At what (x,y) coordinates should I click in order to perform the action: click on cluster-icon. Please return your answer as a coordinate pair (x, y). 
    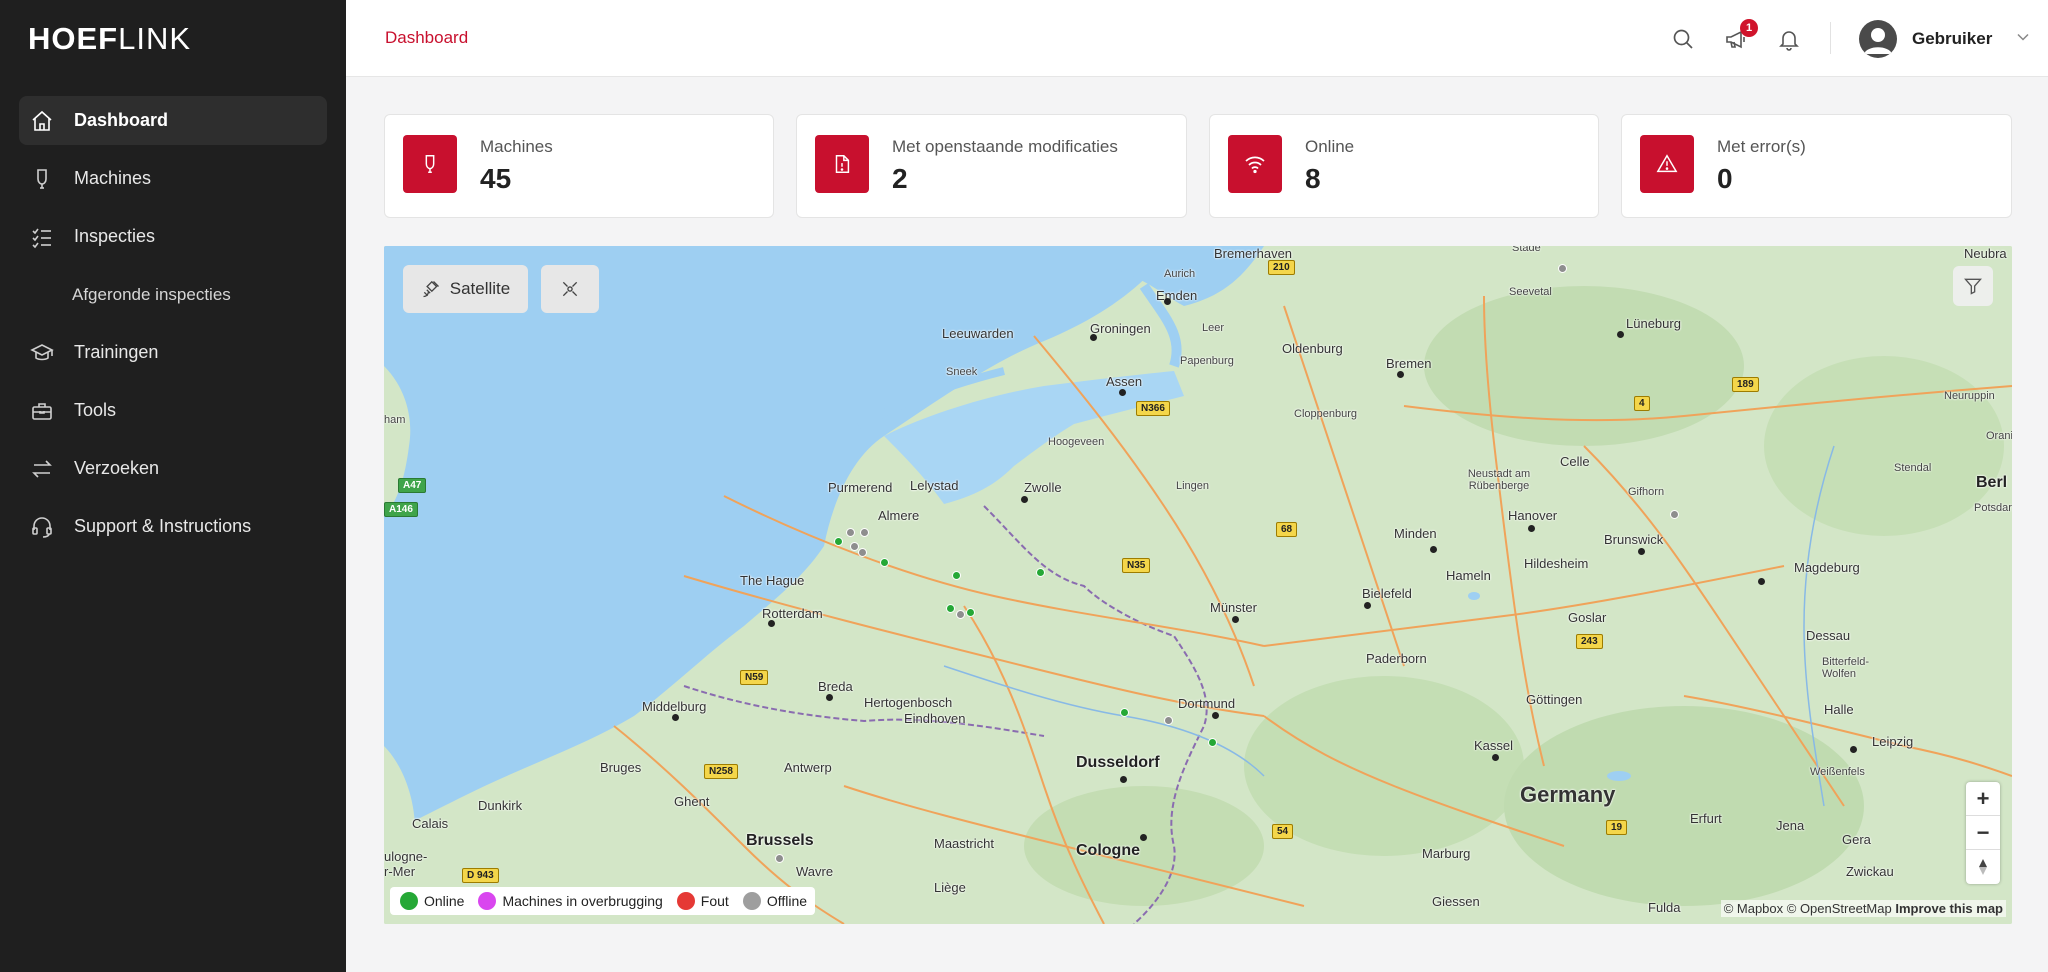
    Looking at the image, I should click on (570, 289).